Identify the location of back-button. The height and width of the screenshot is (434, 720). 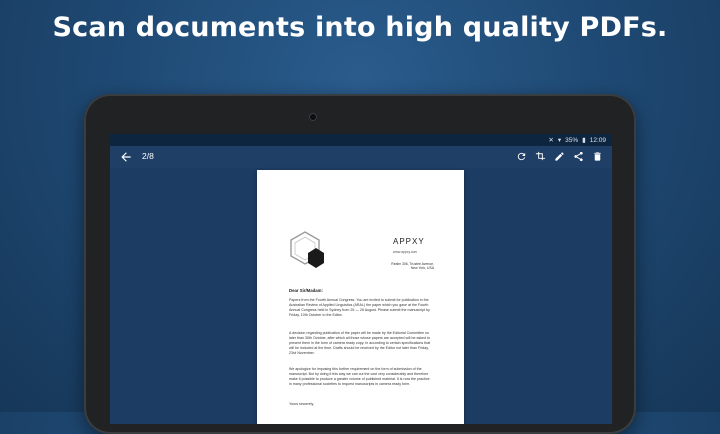
(126, 157).